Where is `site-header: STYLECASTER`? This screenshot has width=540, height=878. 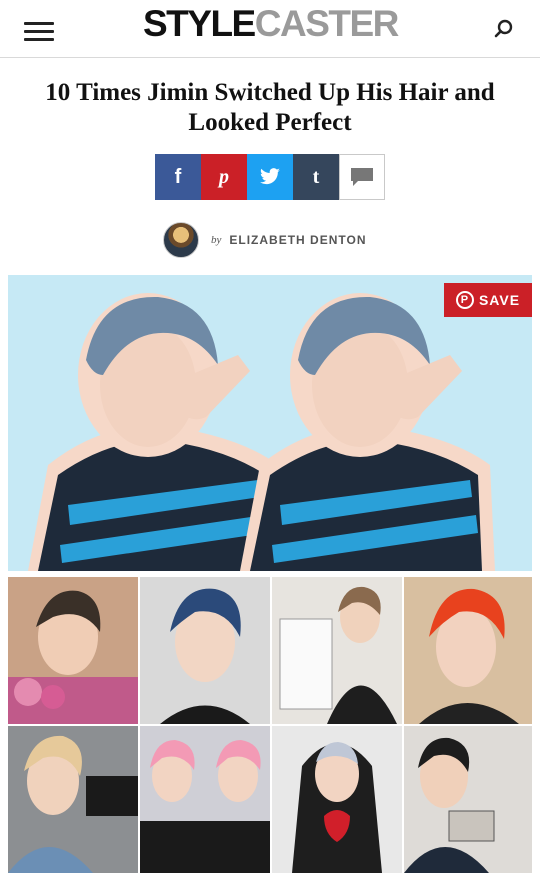 site-header: STYLECASTER is located at coordinates (270, 29).